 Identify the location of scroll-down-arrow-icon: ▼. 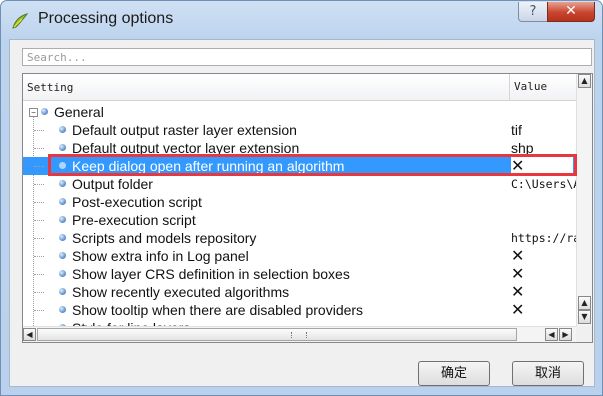
(584, 317).